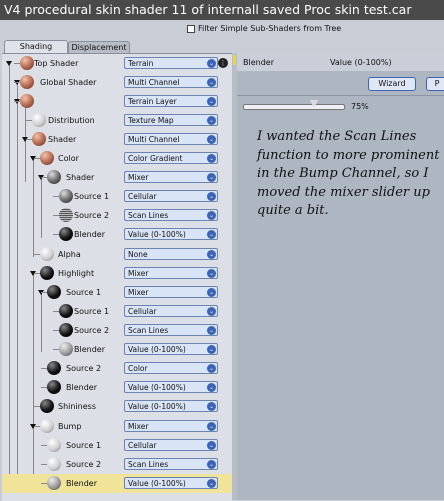 The image size is (444, 501). I want to click on shader-type-dropdown: Texture Map ⌄, so click(171, 120).